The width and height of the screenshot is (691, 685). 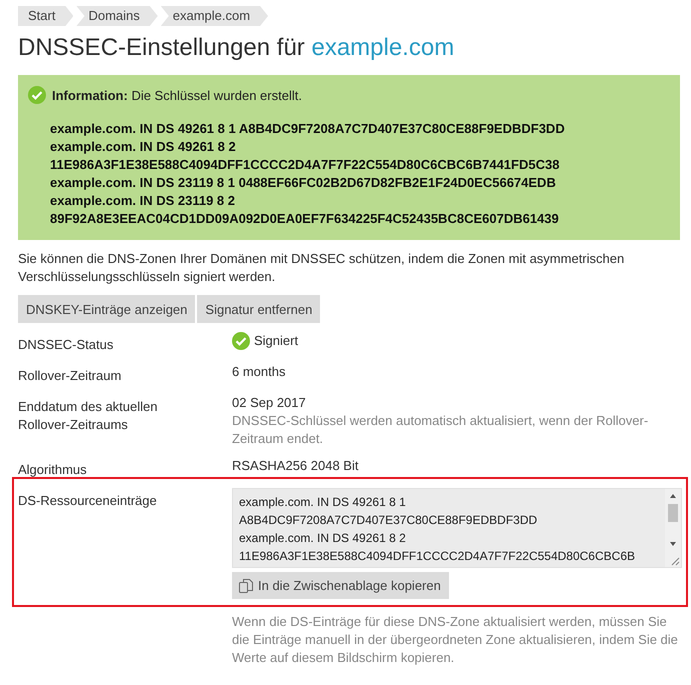 I want to click on field-label: Algorithmus, so click(x=53, y=470).